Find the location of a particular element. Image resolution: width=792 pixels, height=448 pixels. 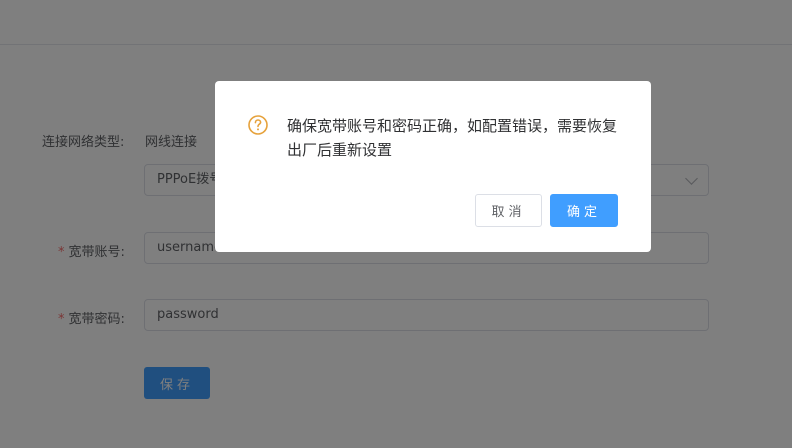

question-circle-icon is located at coordinates (258, 125).